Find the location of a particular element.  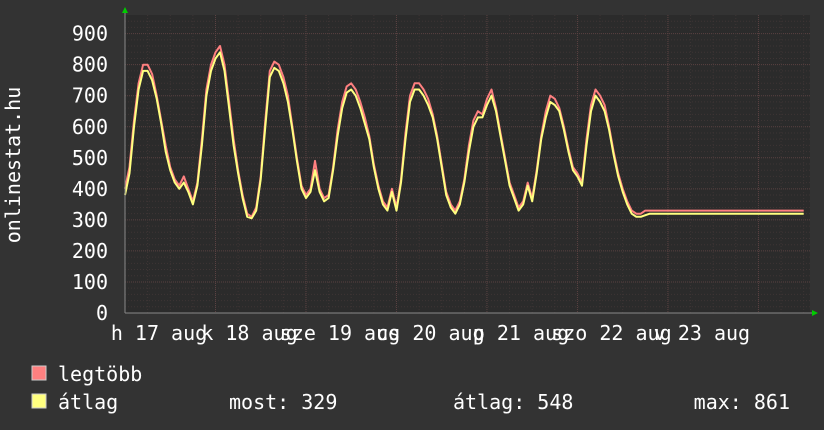

legend-label-avg: átlag is located at coordinates (88, 402).